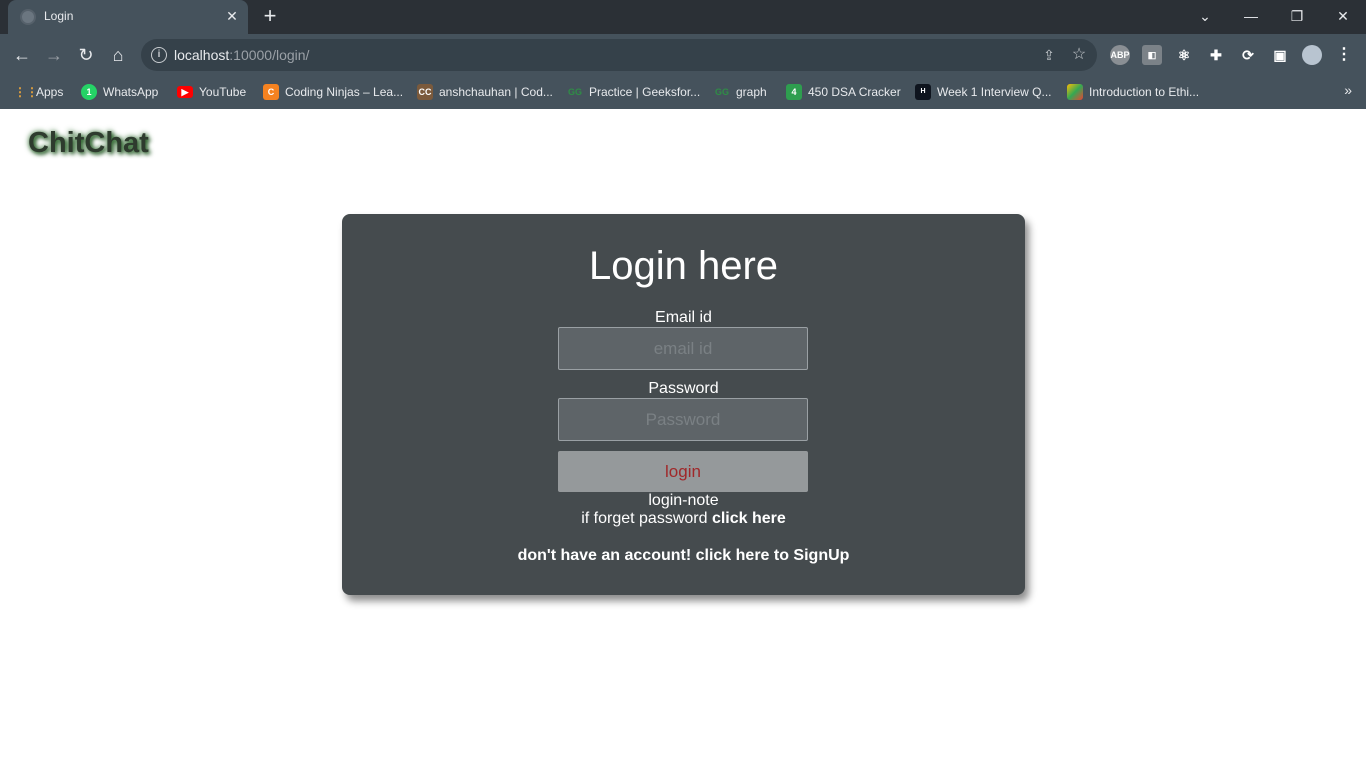  I want to click on email-field, so click(683, 348).